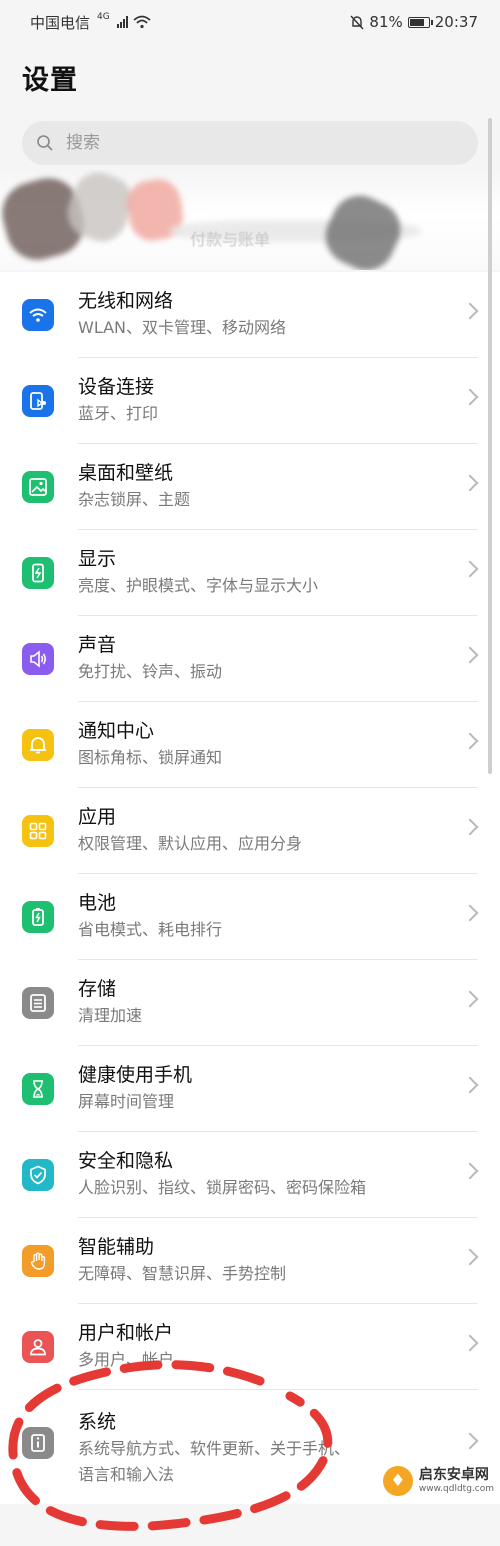 The image size is (500, 1546). I want to click on settings-item-title: 无线和网络, so click(126, 301).